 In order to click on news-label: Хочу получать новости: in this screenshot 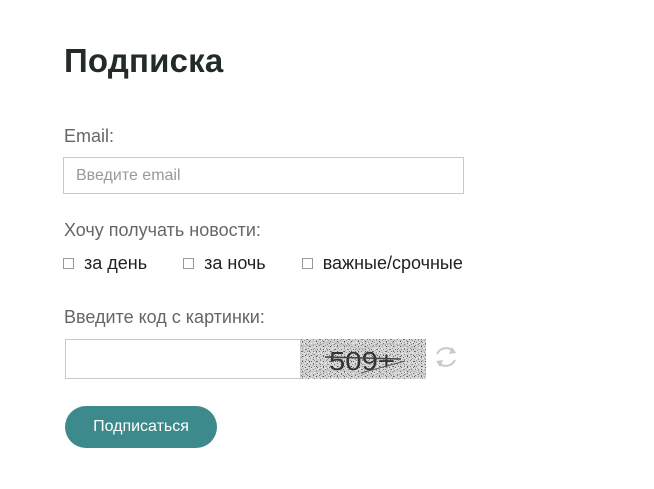, I will do `click(162, 230)`.